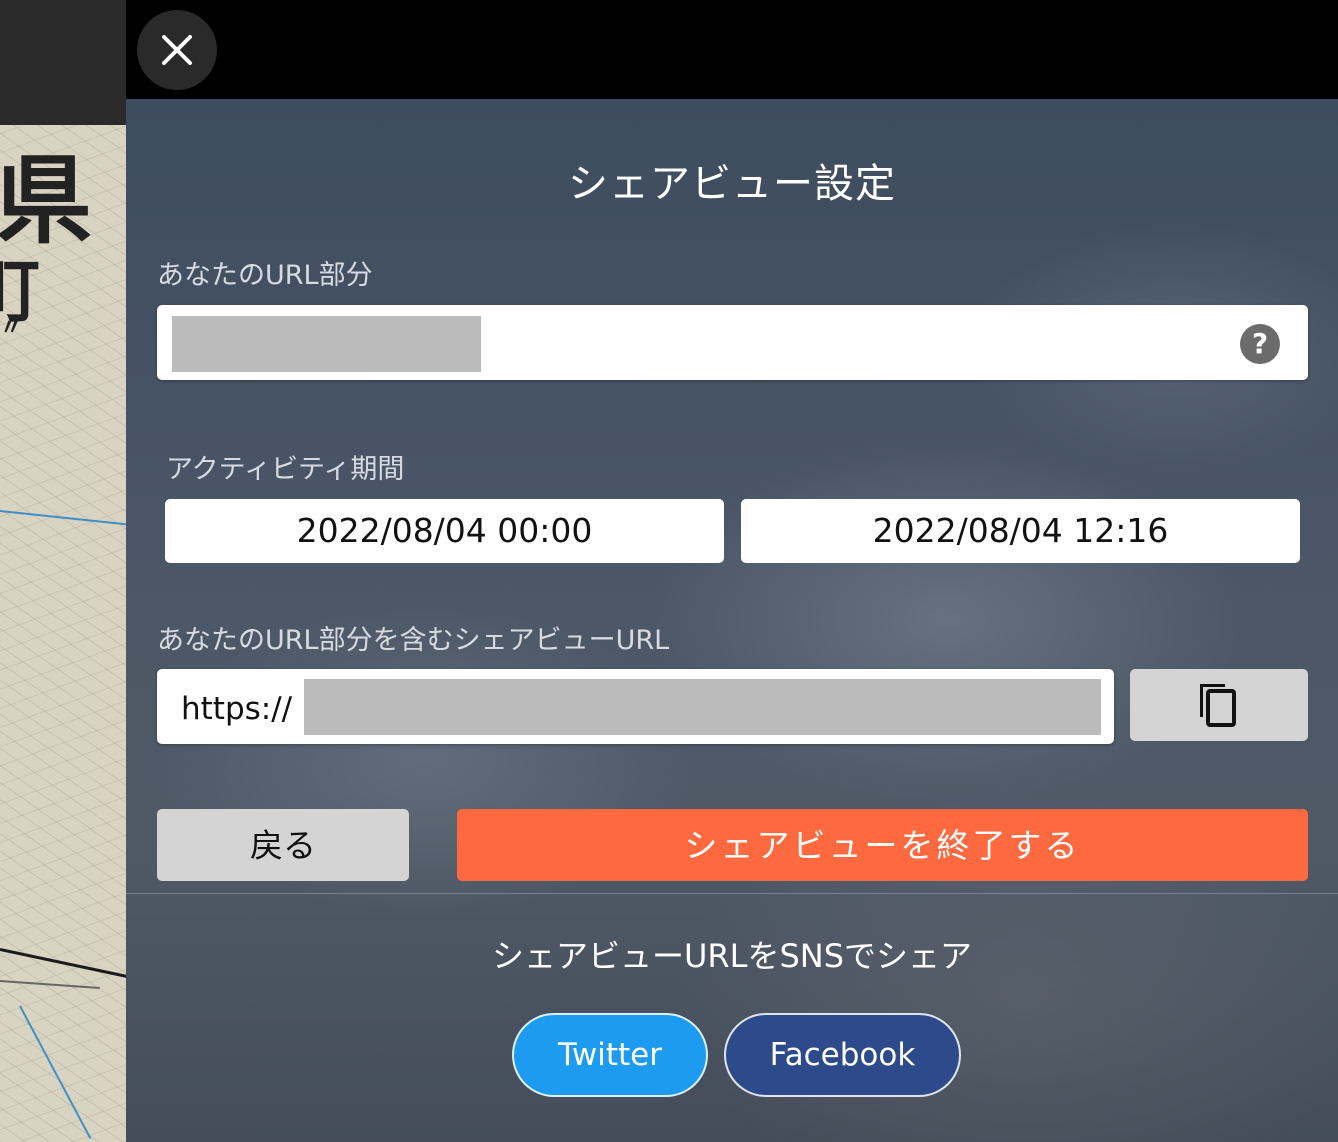 This screenshot has height=1142, width=1338. What do you see at coordinates (702, 707) in the screenshot?
I see `share-url-redacted-value` at bounding box center [702, 707].